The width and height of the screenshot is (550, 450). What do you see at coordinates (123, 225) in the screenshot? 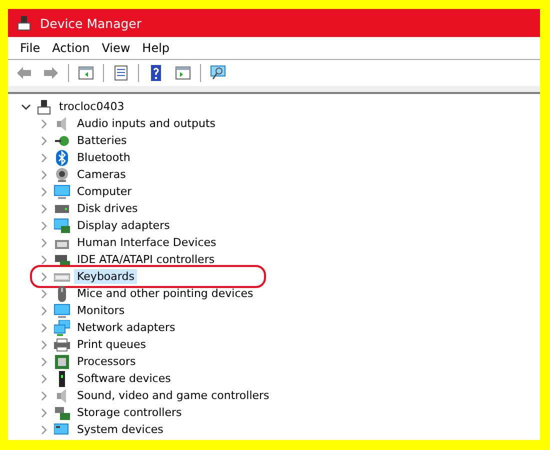
I see `tree-item: Display adapters` at bounding box center [123, 225].